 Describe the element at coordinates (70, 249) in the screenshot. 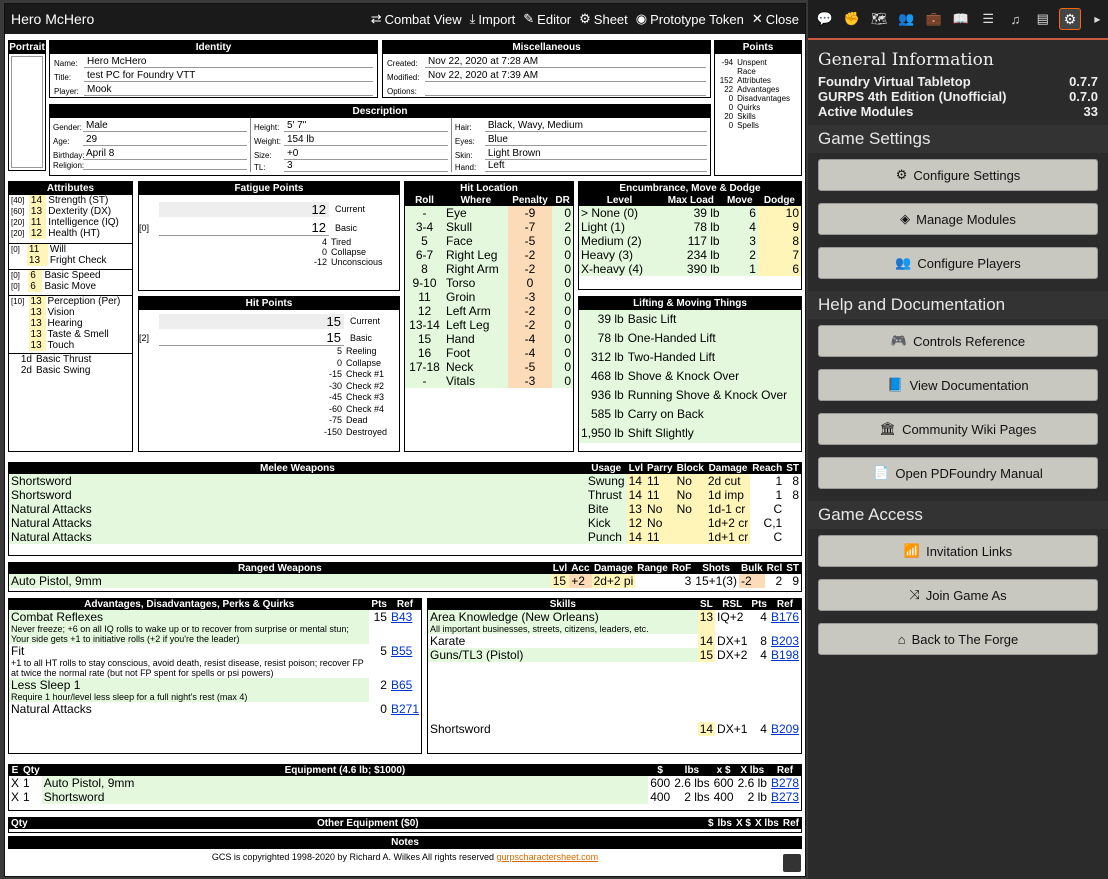

I see `attribute-row: [0] 11 Will` at that location.